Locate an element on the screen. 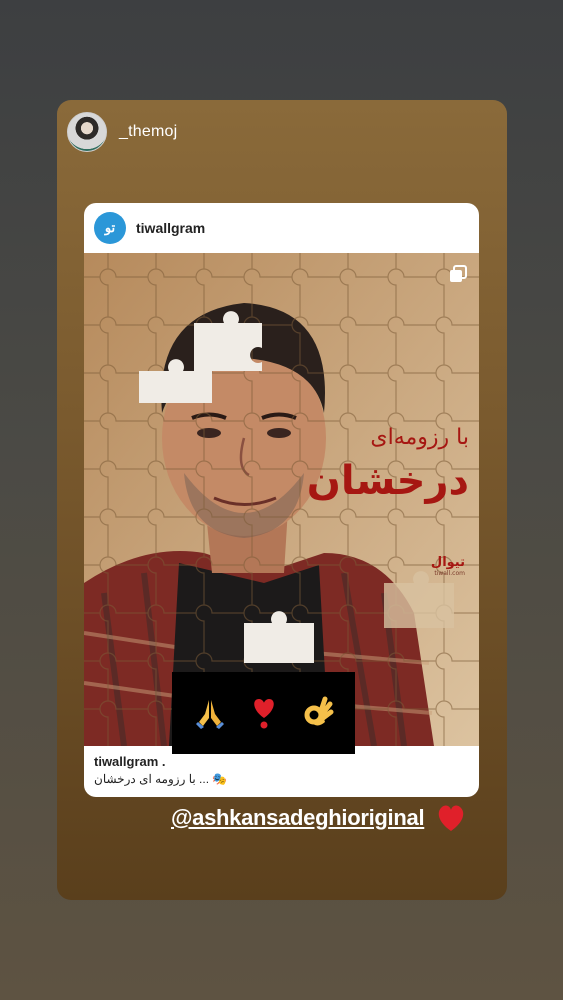  story-header: _themoj is located at coordinates (122, 132).